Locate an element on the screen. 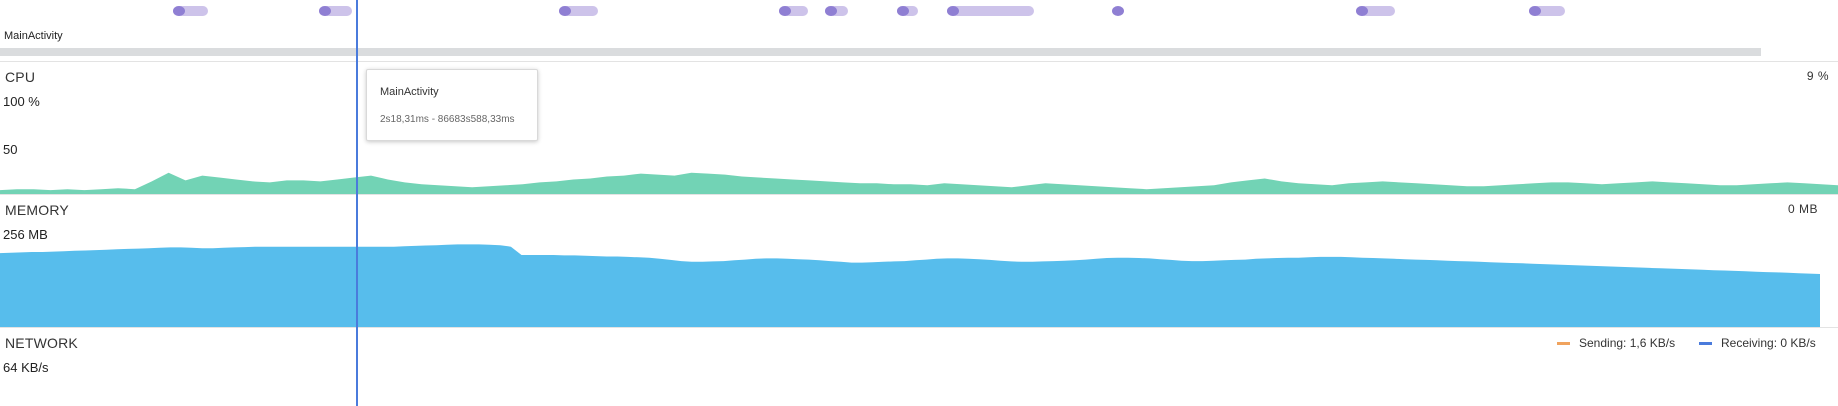 Image resolution: width=1838 pixels, height=406 pixels. tooltip-time-range: 2s18,31ms - 86683s588,33ms is located at coordinates (447, 119).